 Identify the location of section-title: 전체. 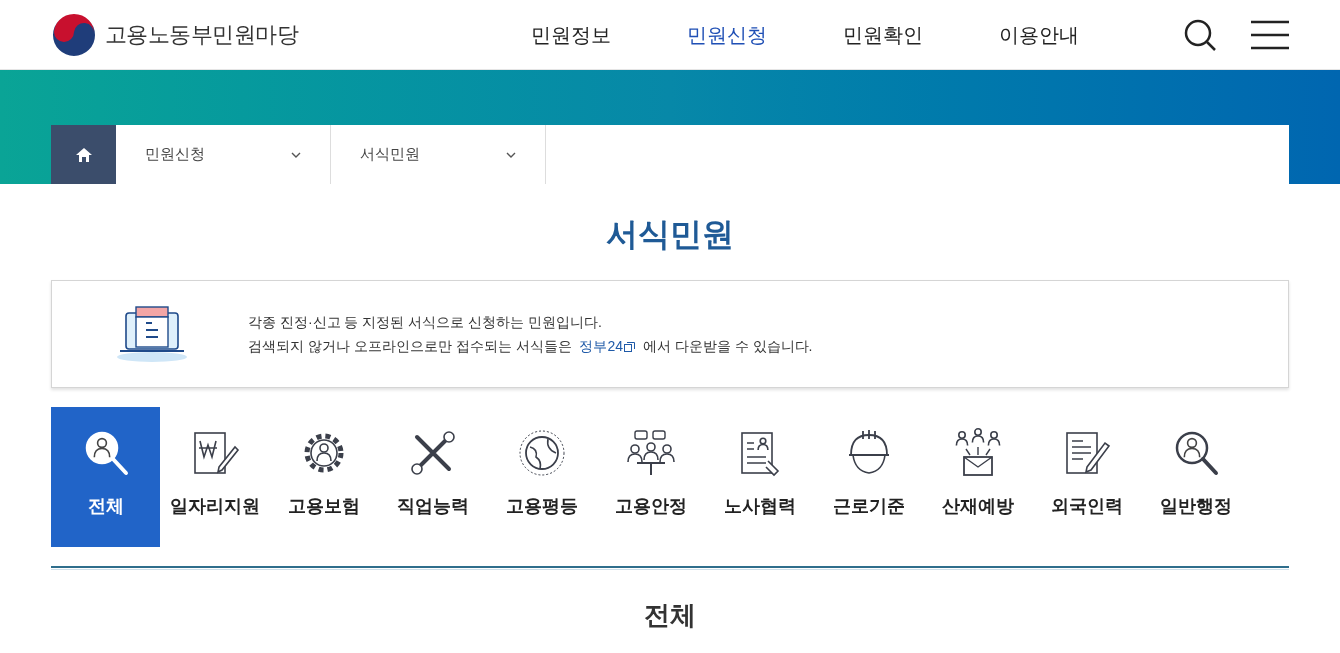
(670, 615).